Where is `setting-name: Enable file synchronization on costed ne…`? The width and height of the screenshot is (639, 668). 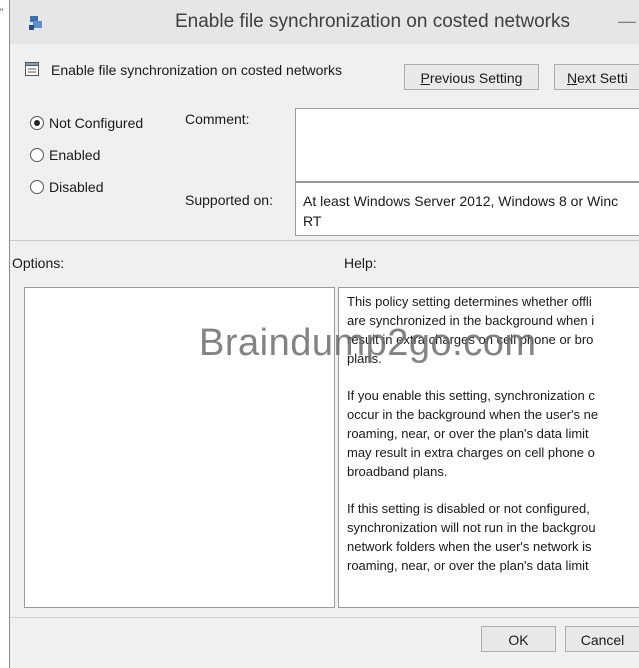 setting-name: Enable file synchronization on costed ne… is located at coordinates (197, 70).